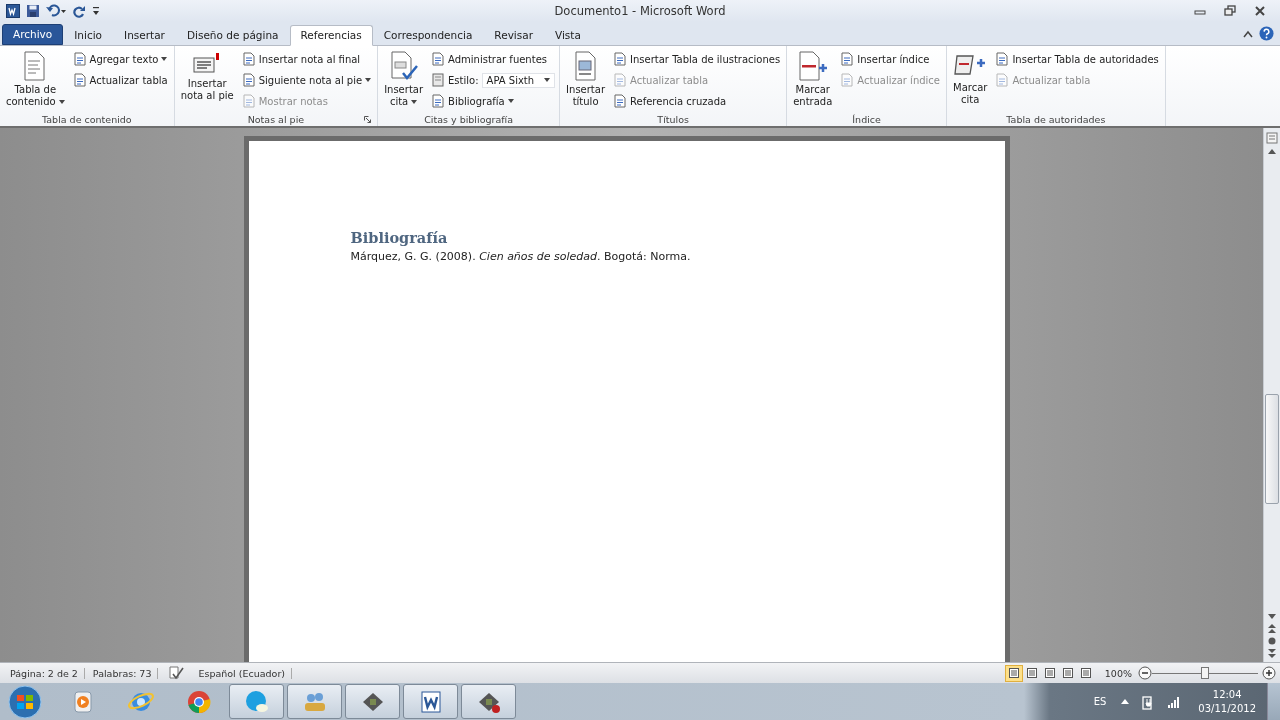 The height and width of the screenshot is (720, 1280). What do you see at coordinates (1230, 11) in the screenshot?
I see `restore-icon` at bounding box center [1230, 11].